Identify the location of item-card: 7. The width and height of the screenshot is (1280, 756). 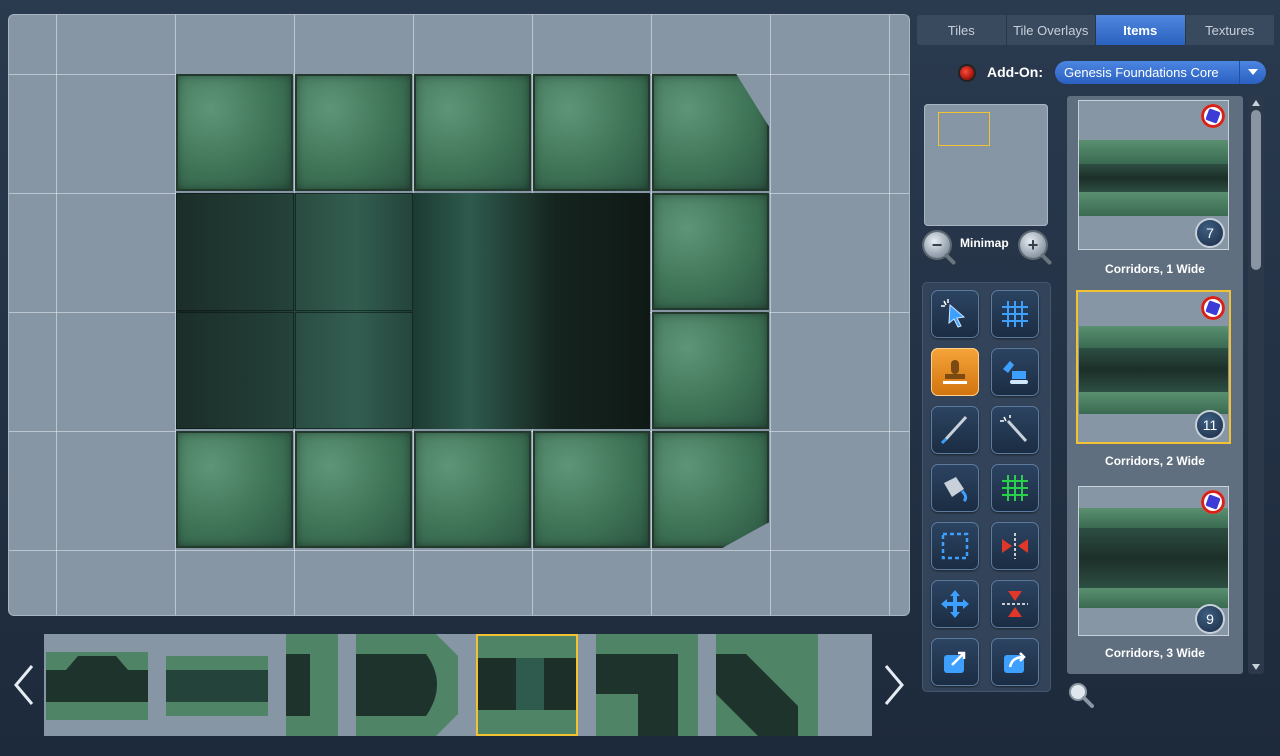
(1153, 175).